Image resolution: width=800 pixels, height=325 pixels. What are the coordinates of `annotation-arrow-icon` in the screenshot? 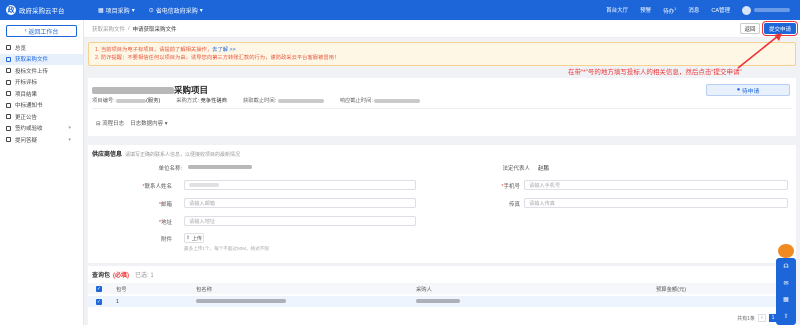 It's located at (759, 51).